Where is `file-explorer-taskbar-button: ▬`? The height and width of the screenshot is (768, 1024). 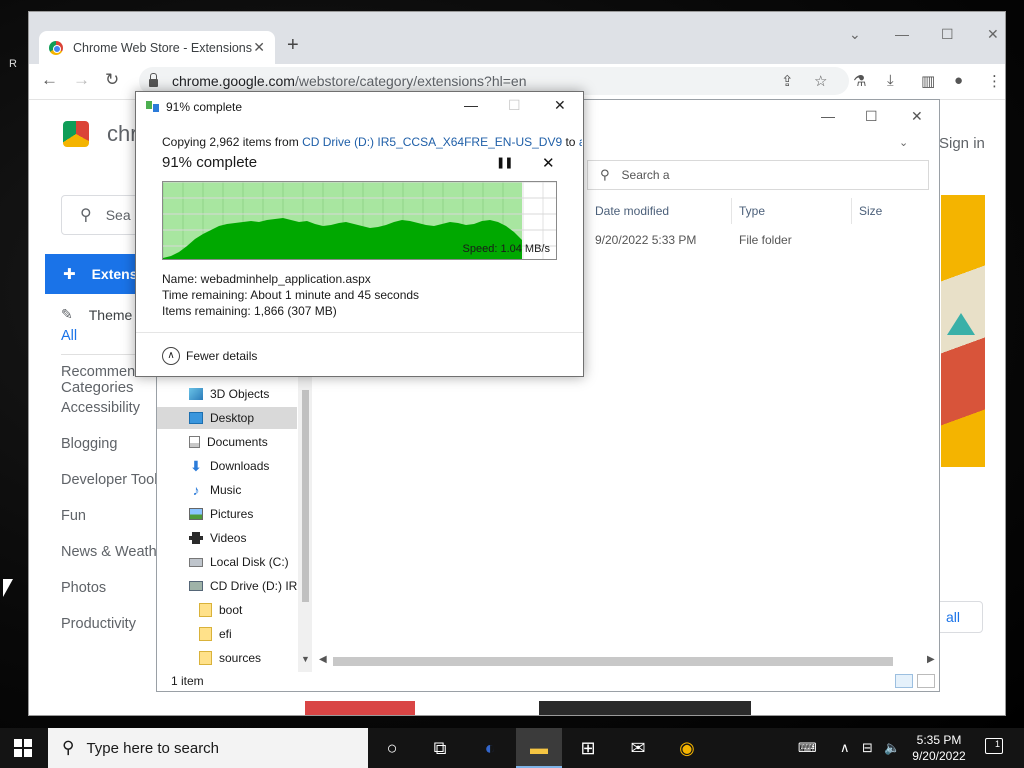
file-explorer-taskbar-button: ▬ is located at coordinates (539, 748).